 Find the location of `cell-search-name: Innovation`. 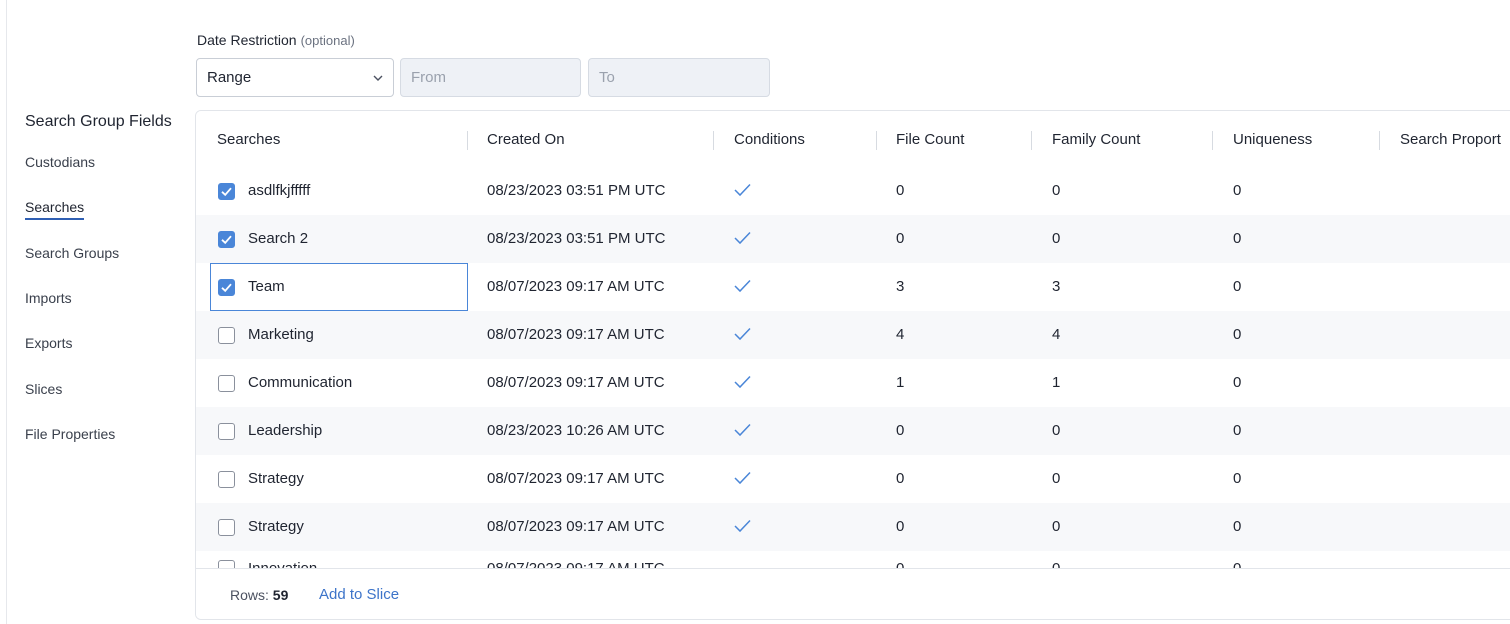

cell-search-name: Innovation is located at coordinates (282, 564).